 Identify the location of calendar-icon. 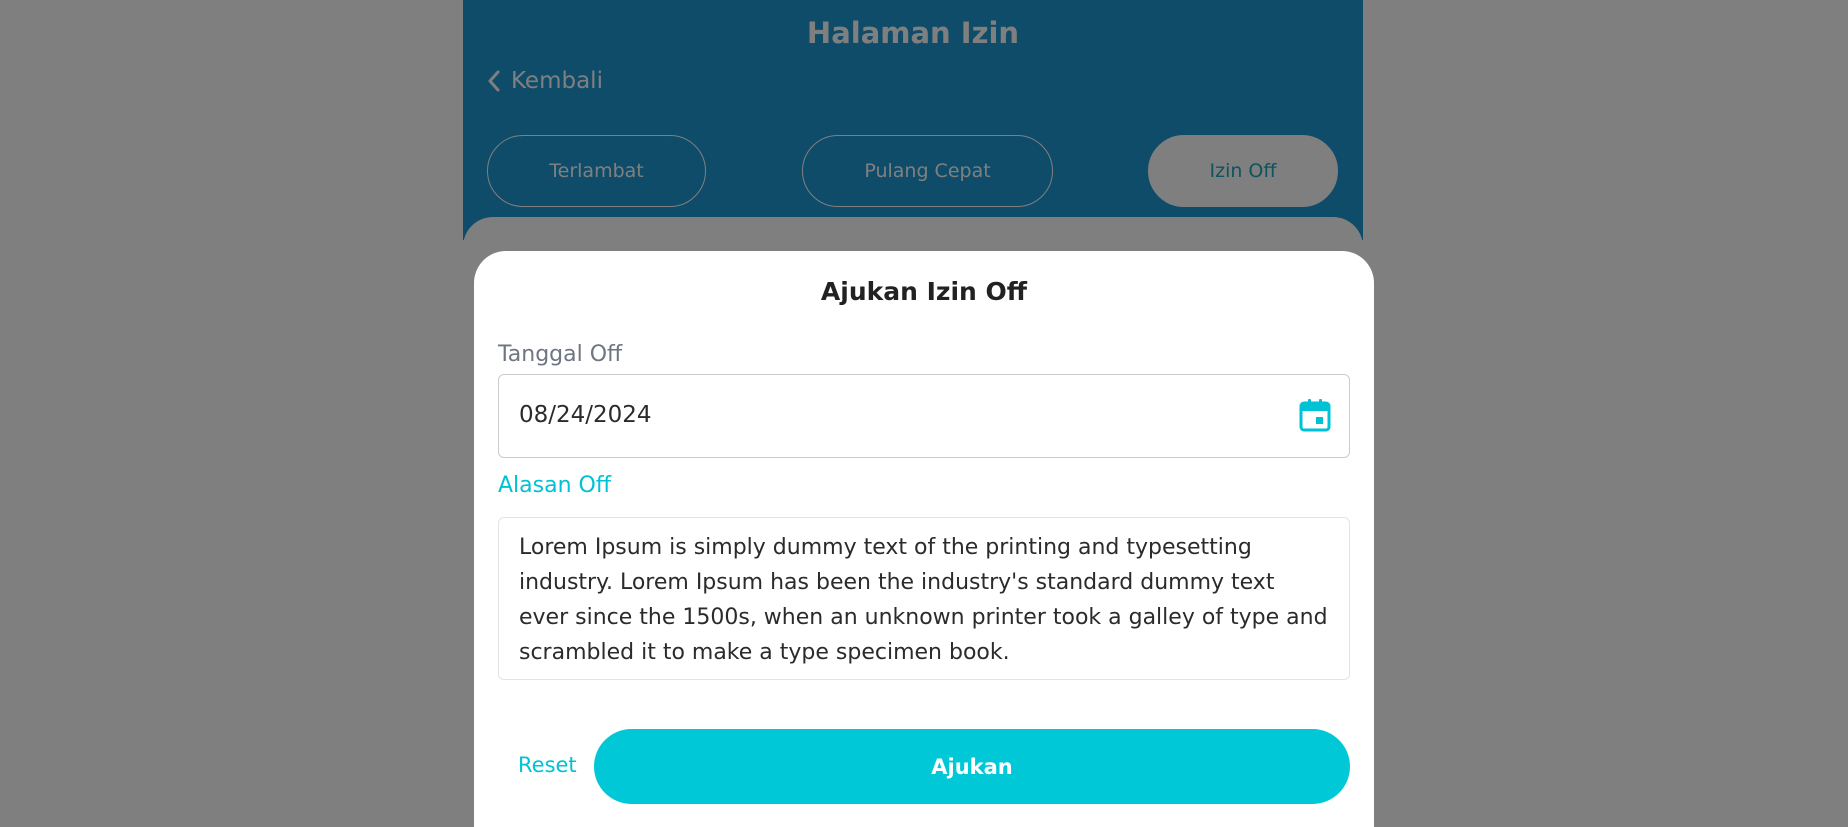
(1315, 415).